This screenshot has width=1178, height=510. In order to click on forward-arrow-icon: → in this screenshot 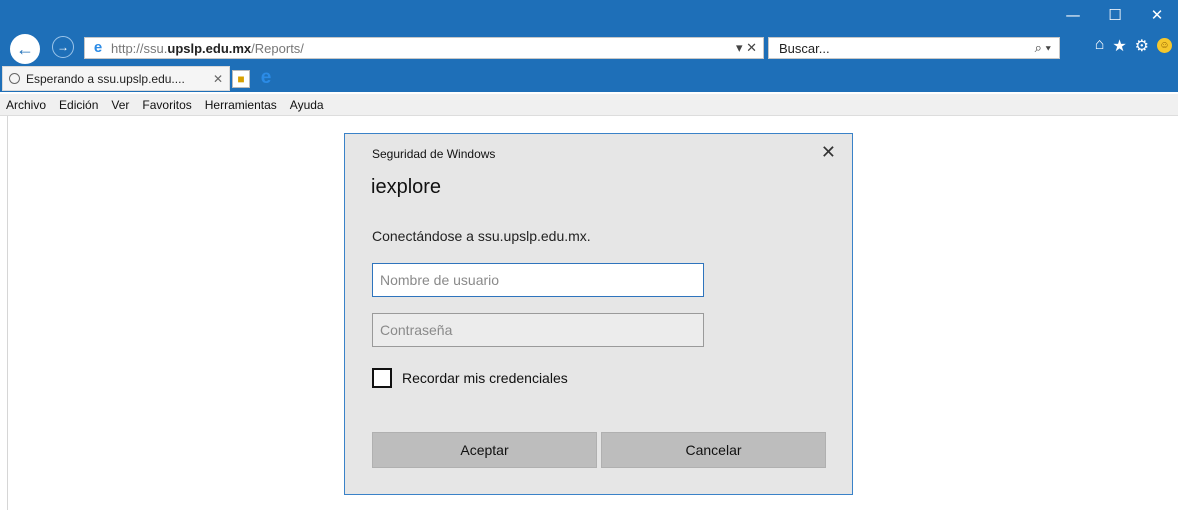, I will do `click(63, 47)`.